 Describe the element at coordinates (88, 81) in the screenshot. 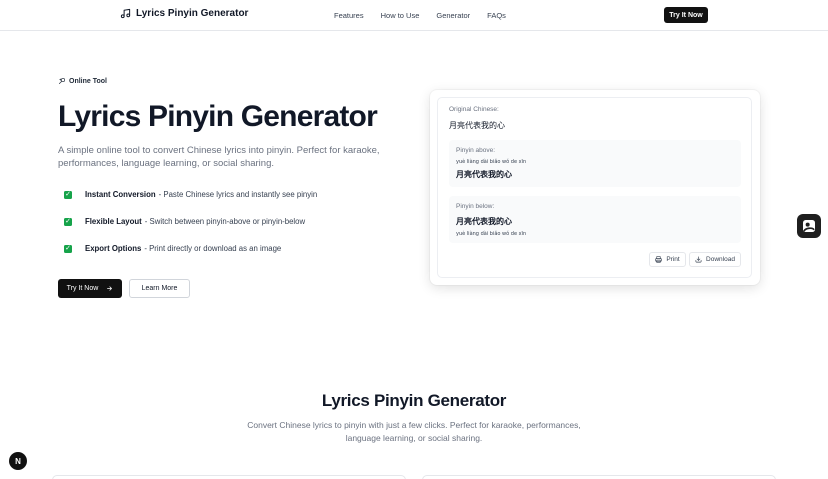

I see `badge-label: Online Tool` at that location.